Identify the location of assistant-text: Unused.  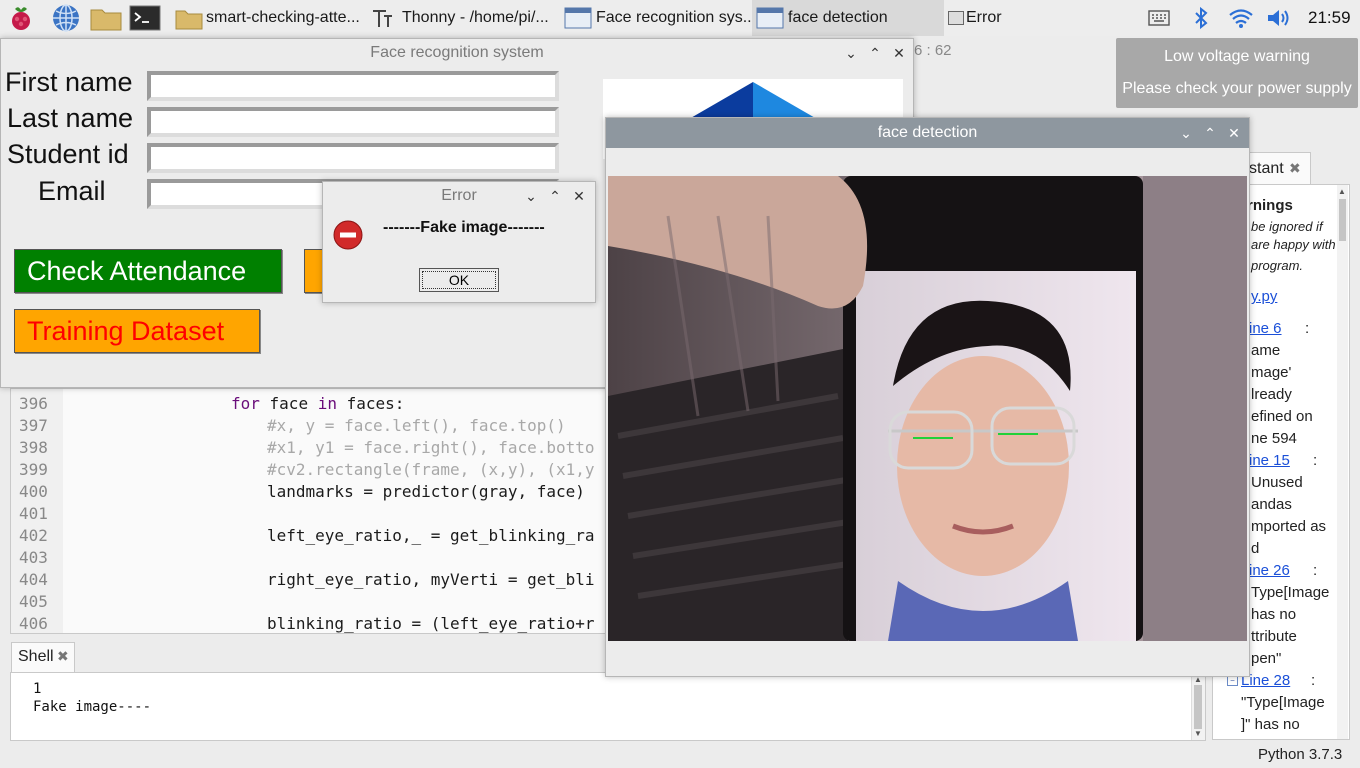
(1277, 482).